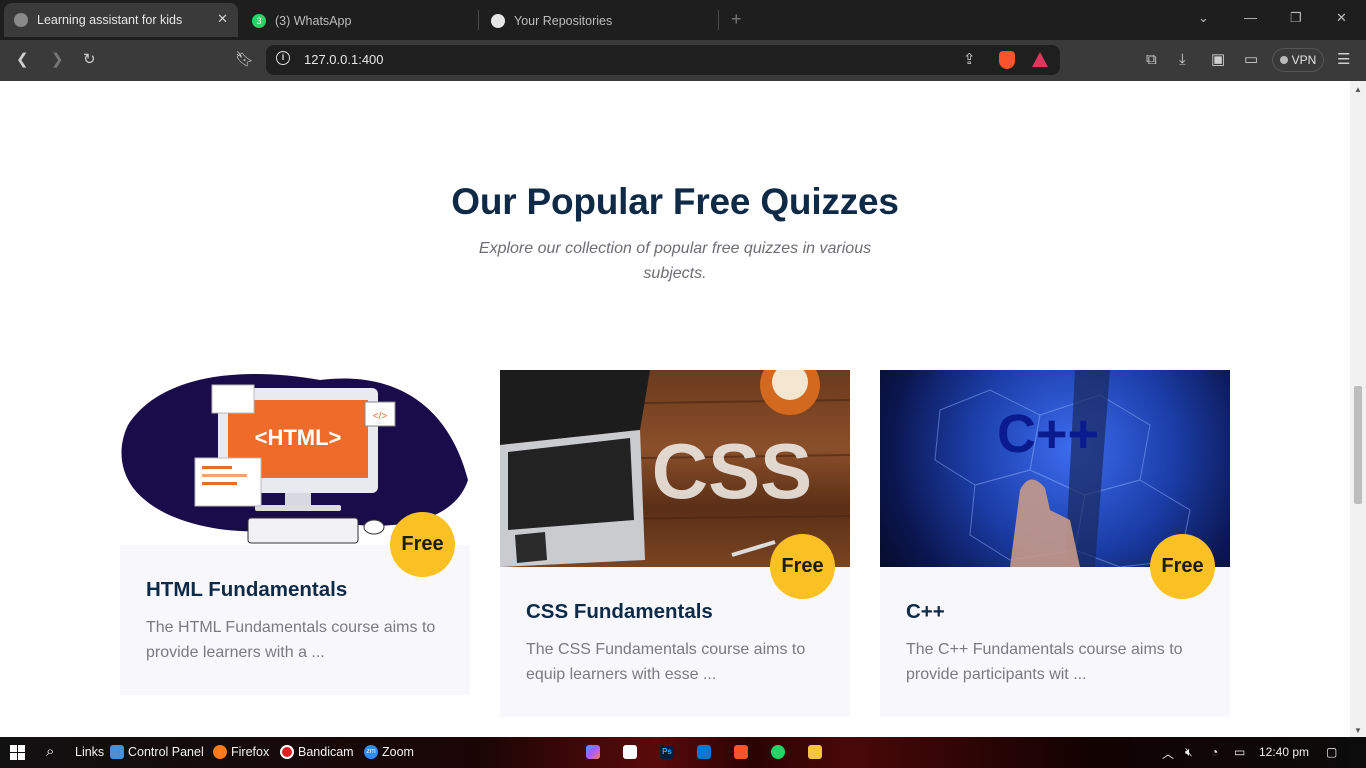 This screenshot has width=1366, height=768. I want to click on notifications-icon: ▢, so click(1331, 752).